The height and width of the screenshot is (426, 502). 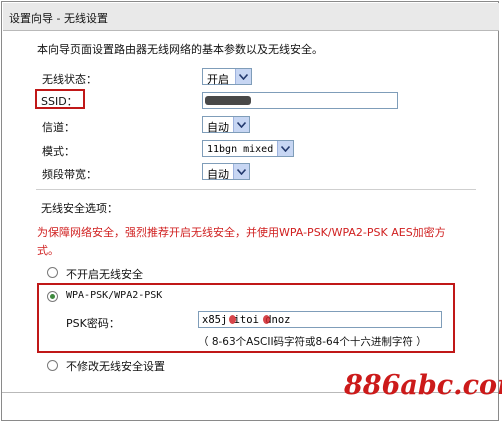 I want to click on mode-value: 11bgn mixed, so click(x=240, y=149).